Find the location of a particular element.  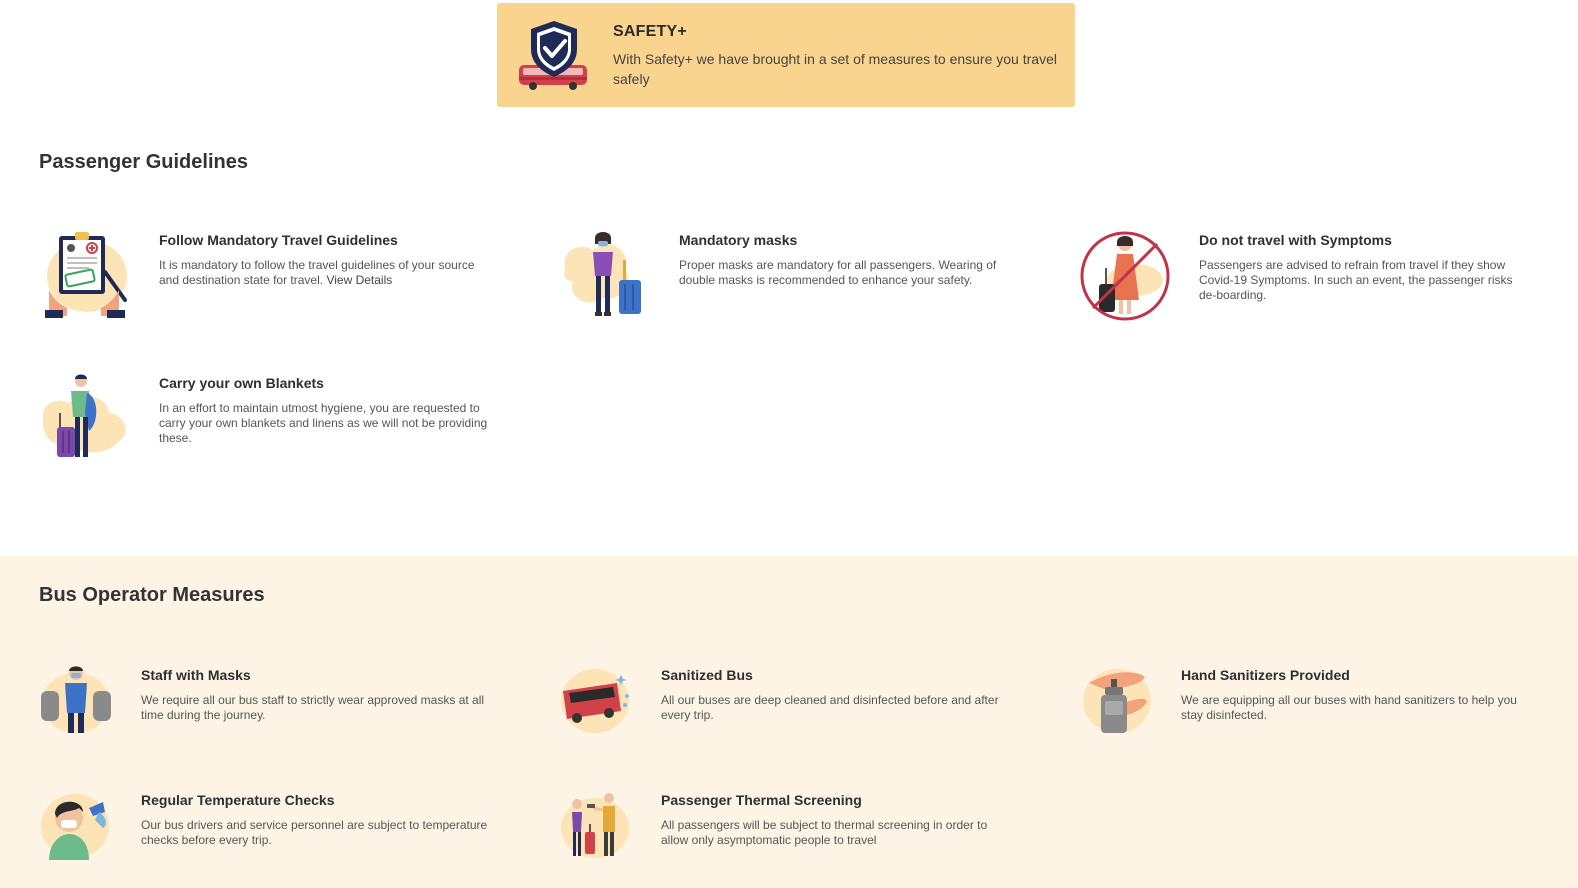

masked-passenger-icon is located at coordinates (602, 274).